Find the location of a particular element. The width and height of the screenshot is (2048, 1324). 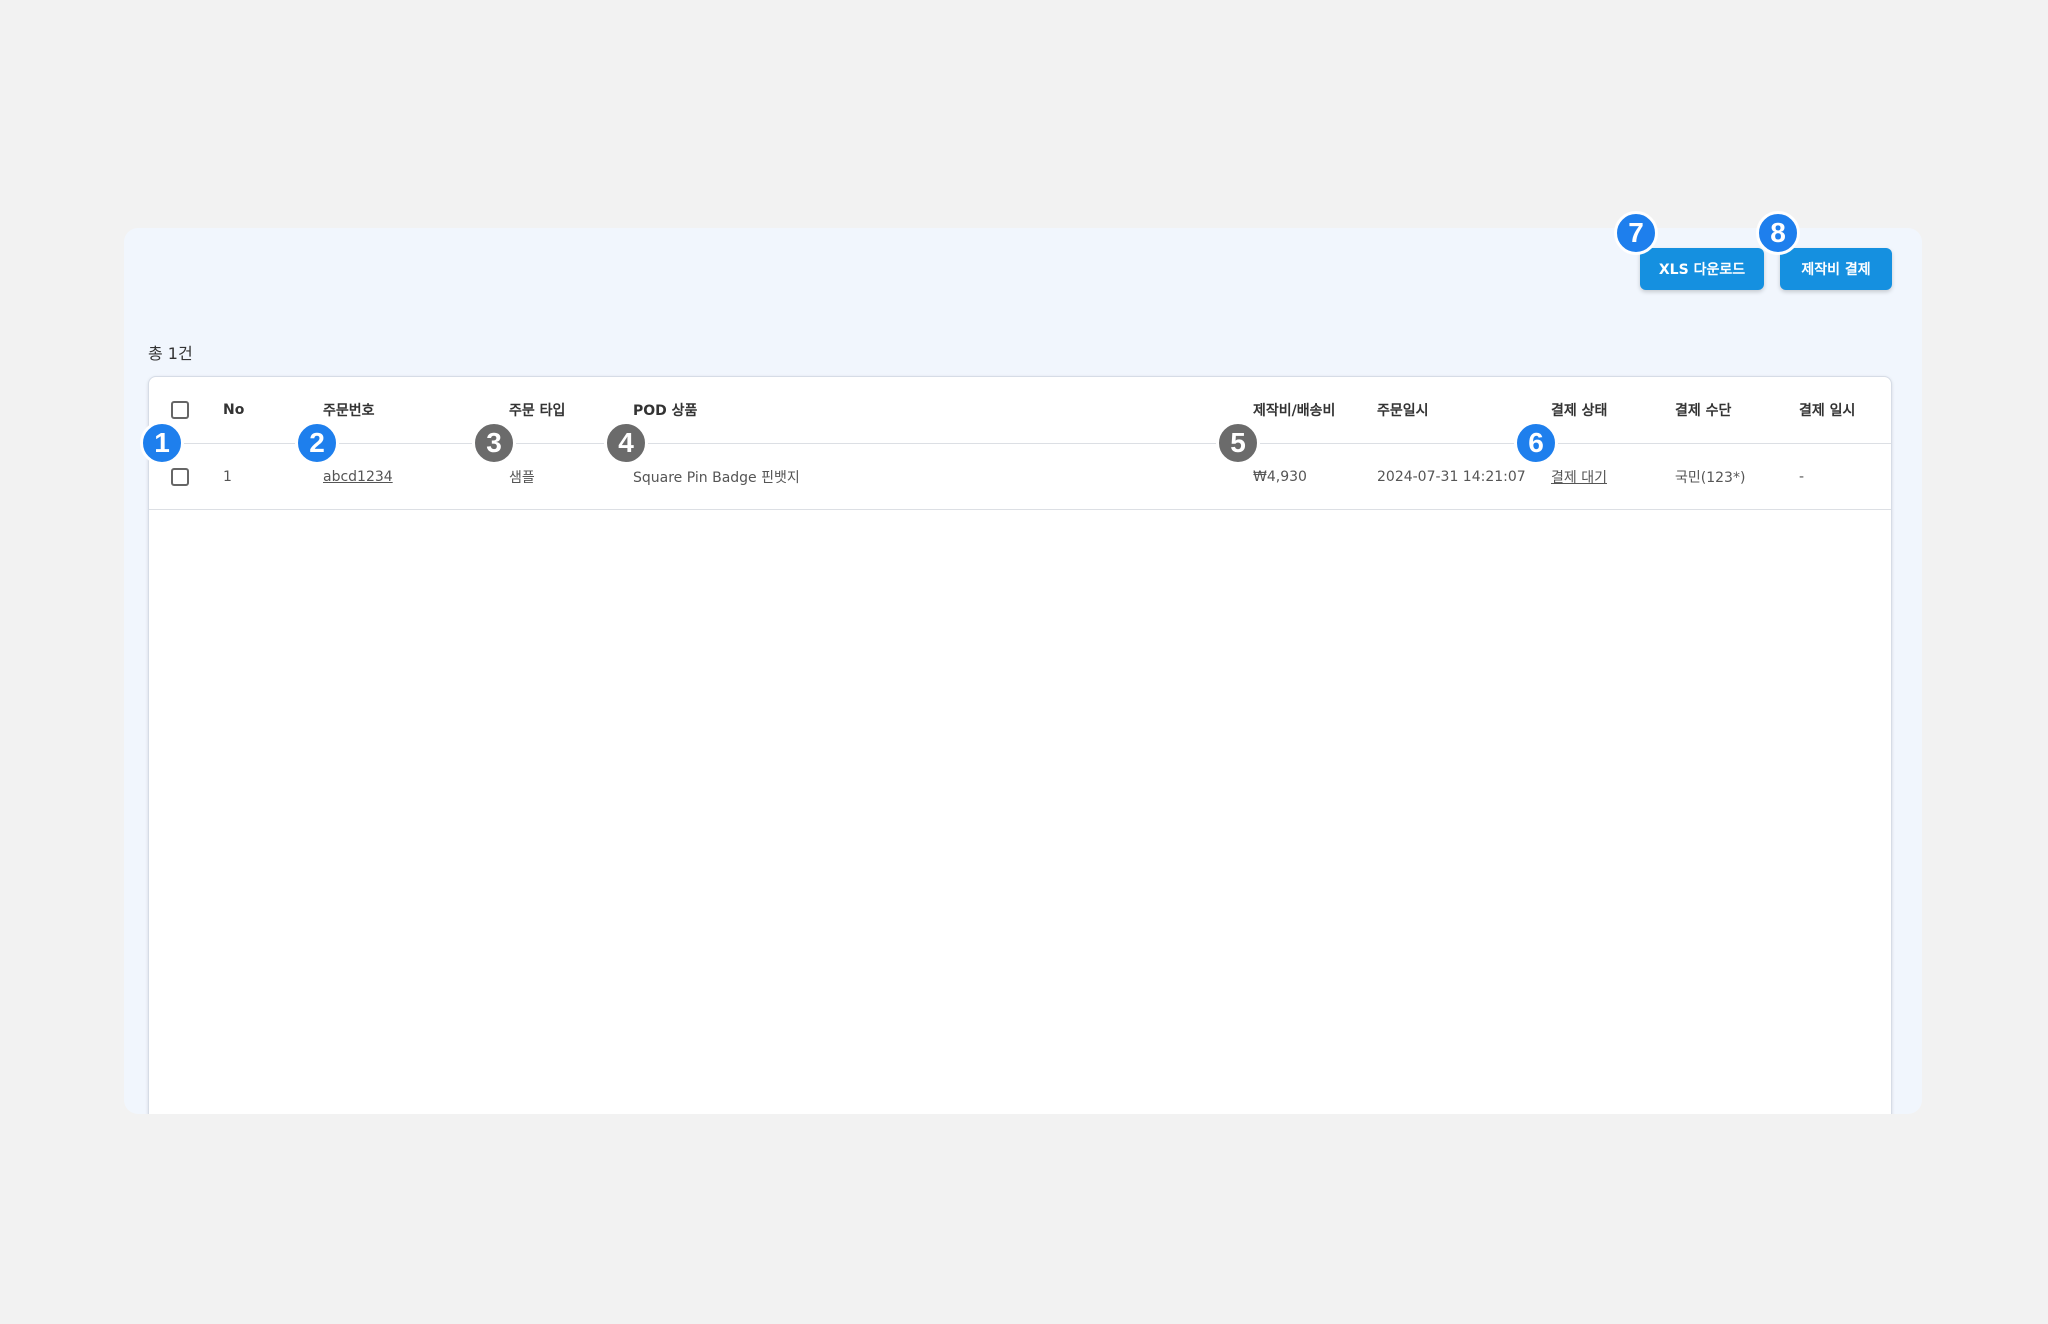

callout-badge-6: 6 is located at coordinates (1536, 443).